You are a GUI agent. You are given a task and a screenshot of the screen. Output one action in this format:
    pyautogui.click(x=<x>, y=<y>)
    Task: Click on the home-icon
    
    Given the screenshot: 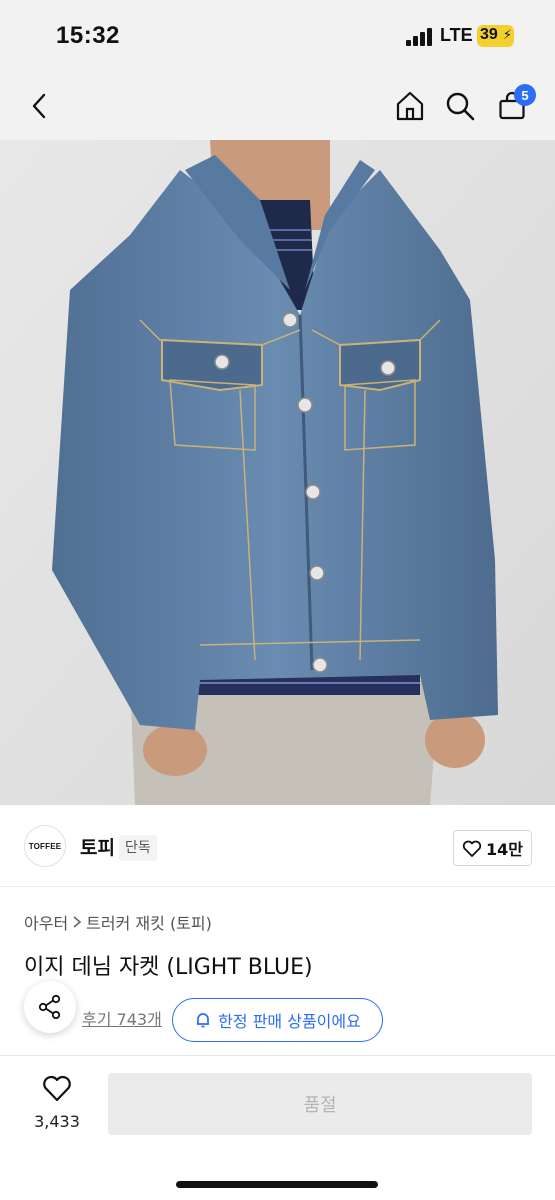 What is the action you would take?
    pyautogui.click(x=410, y=106)
    